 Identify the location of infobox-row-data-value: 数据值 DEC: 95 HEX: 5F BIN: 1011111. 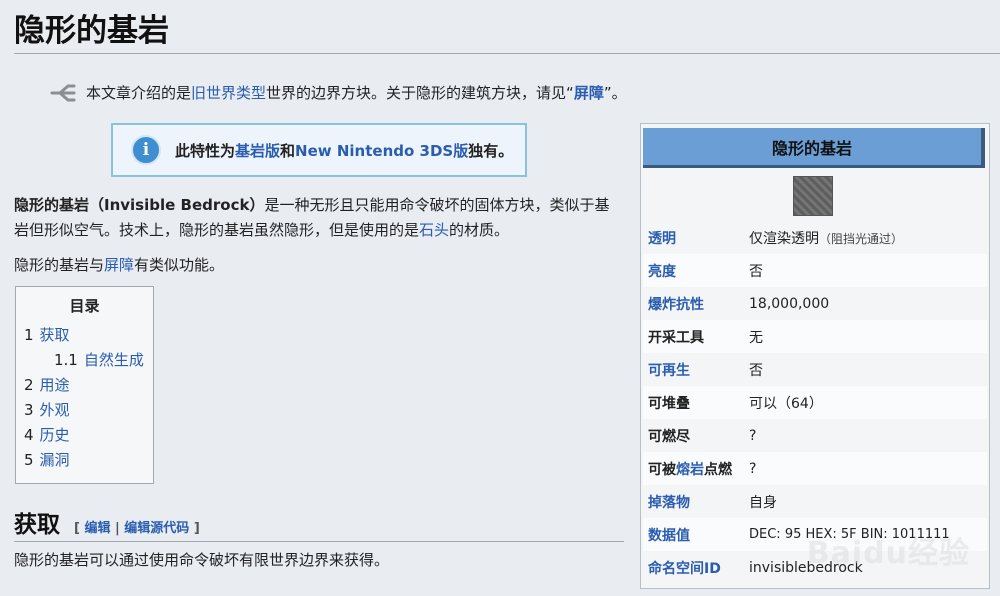
(815, 534).